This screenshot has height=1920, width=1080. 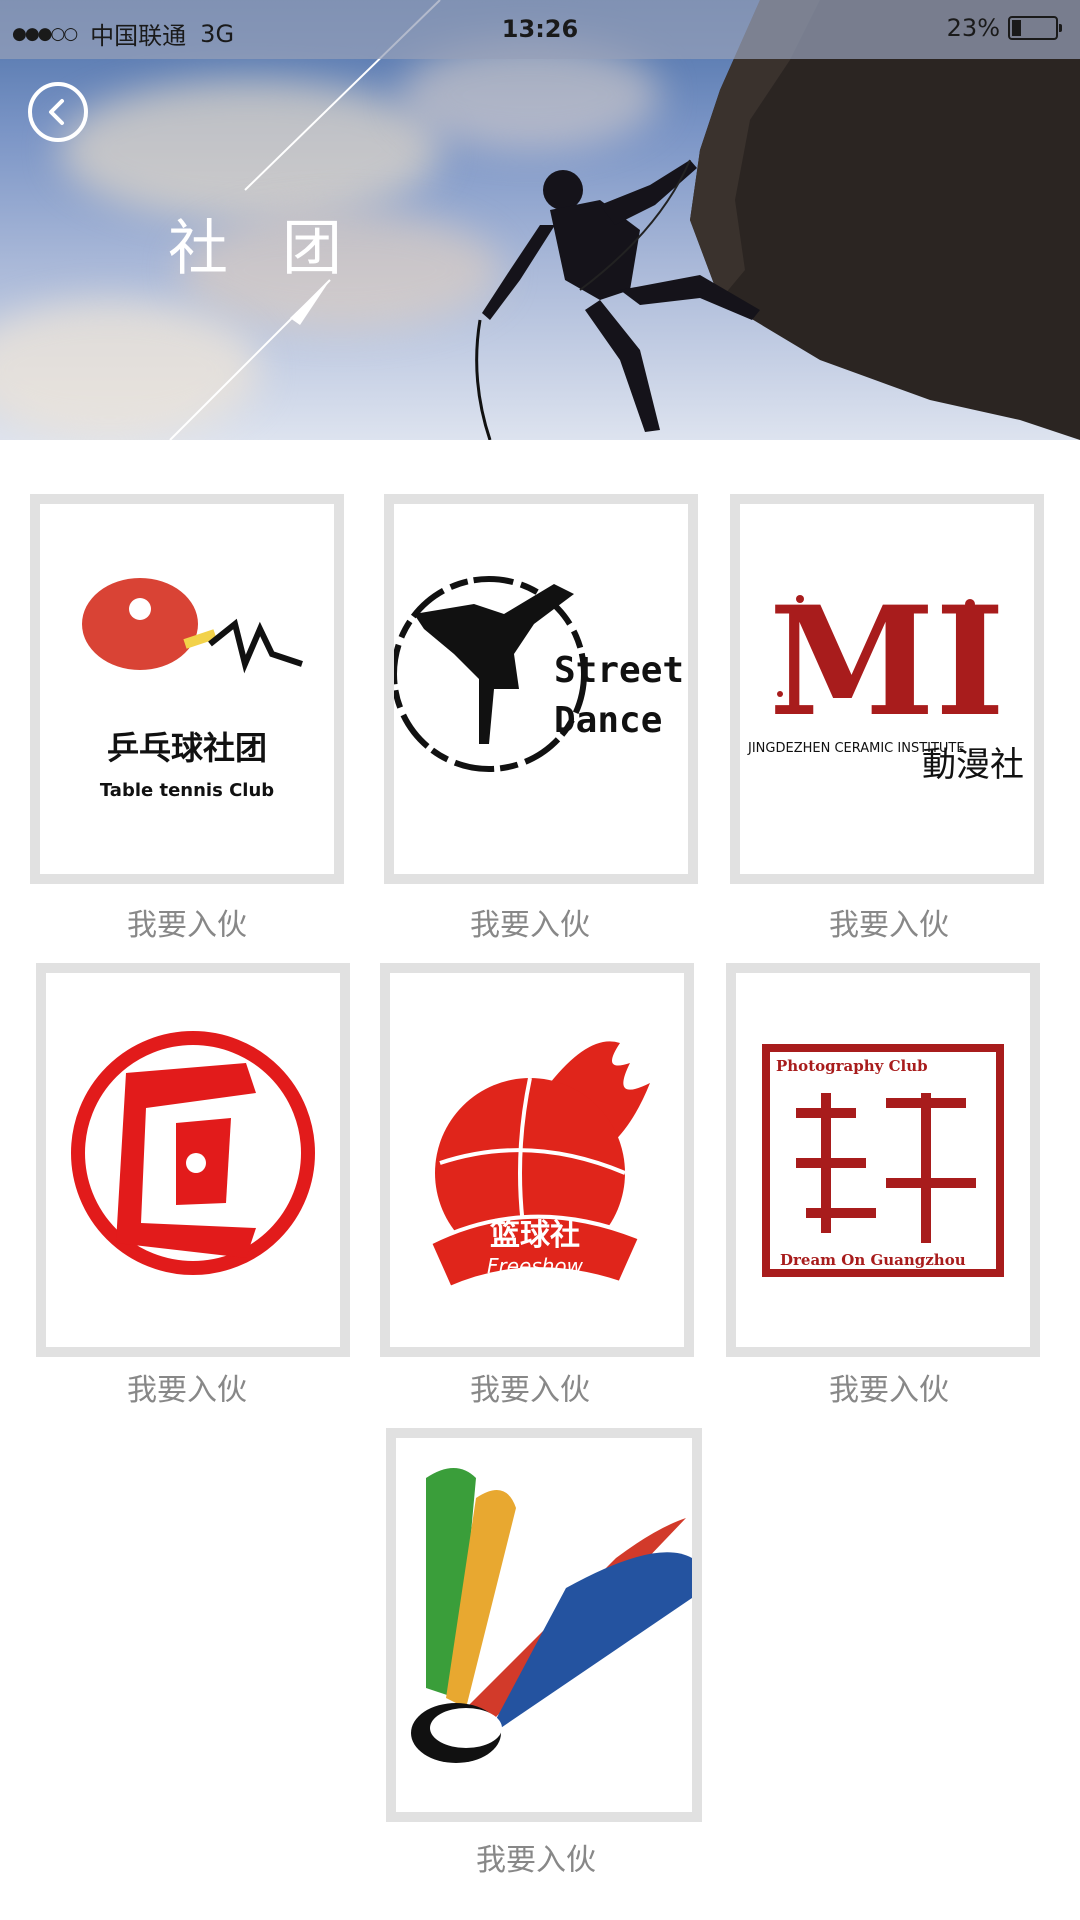 What do you see at coordinates (539, 674) in the screenshot?
I see `street-dance-logo: Street Dance` at bounding box center [539, 674].